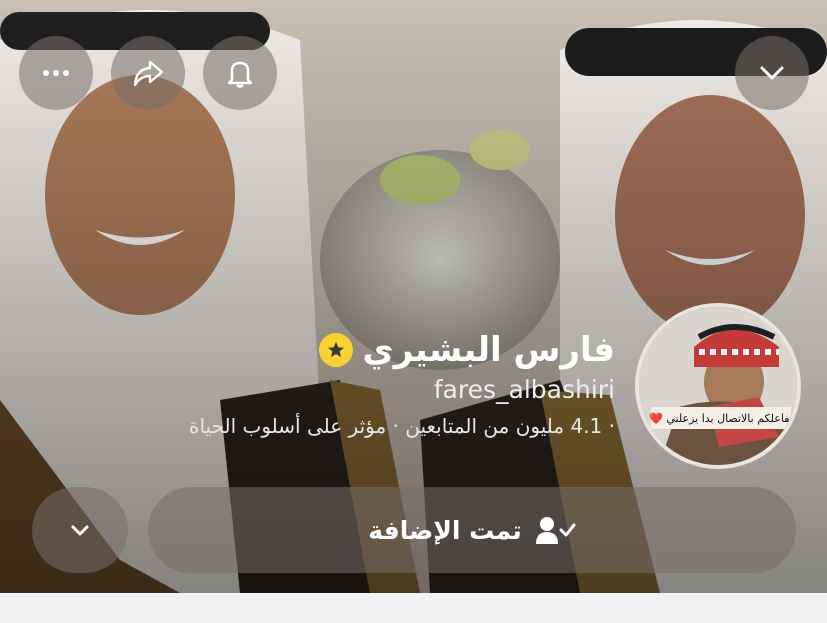  What do you see at coordinates (721, 418) in the screenshot?
I see `avatar-caption: تفاعلكم بالاتصال بدا يزعلني ❤️` at bounding box center [721, 418].